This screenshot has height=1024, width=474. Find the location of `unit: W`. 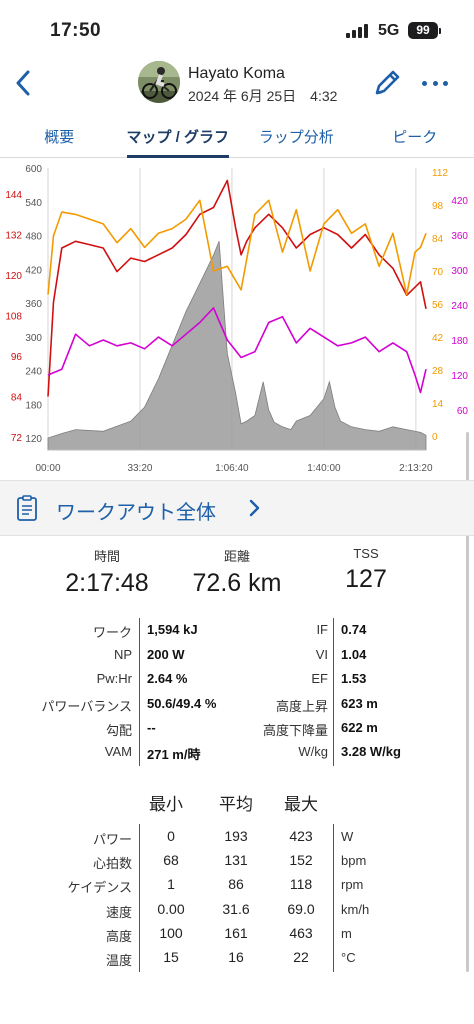

unit: W is located at coordinates (347, 836).